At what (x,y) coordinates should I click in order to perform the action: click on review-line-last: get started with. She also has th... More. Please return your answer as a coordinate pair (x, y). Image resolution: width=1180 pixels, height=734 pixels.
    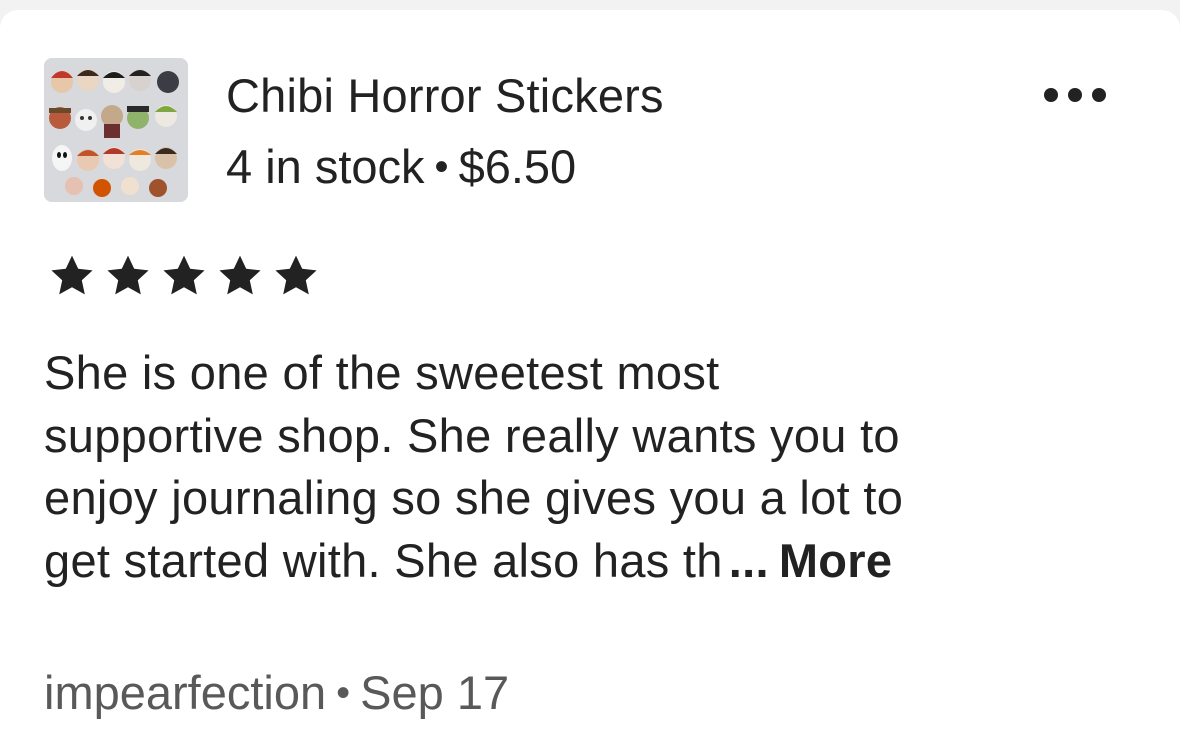
    Looking at the image, I should click on (594, 561).